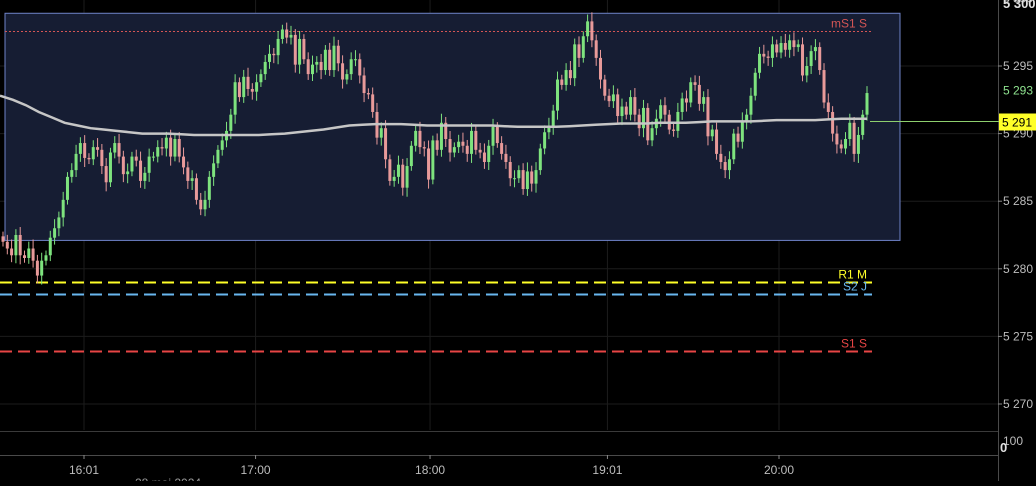  What do you see at coordinates (1017, 123) in the screenshot?
I see `current-price-label: 5 291` at bounding box center [1017, 123].